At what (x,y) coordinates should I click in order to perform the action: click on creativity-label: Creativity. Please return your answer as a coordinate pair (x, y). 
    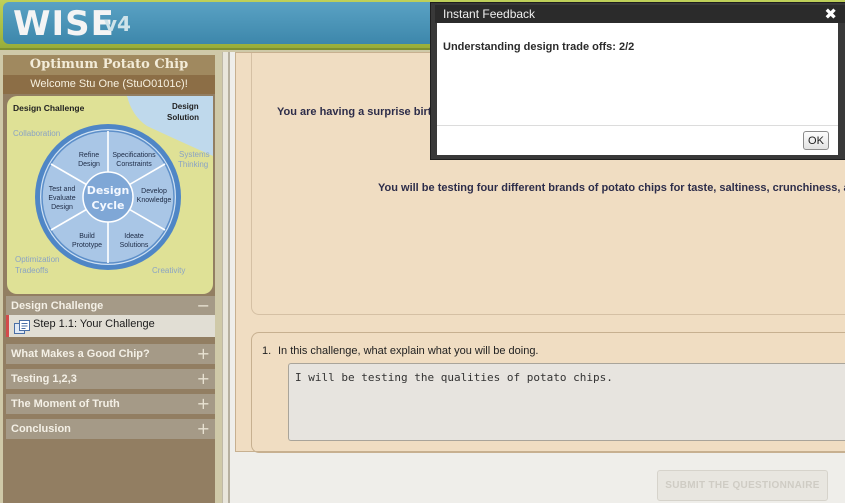
    Looking at the image, I should click on (168, 270).